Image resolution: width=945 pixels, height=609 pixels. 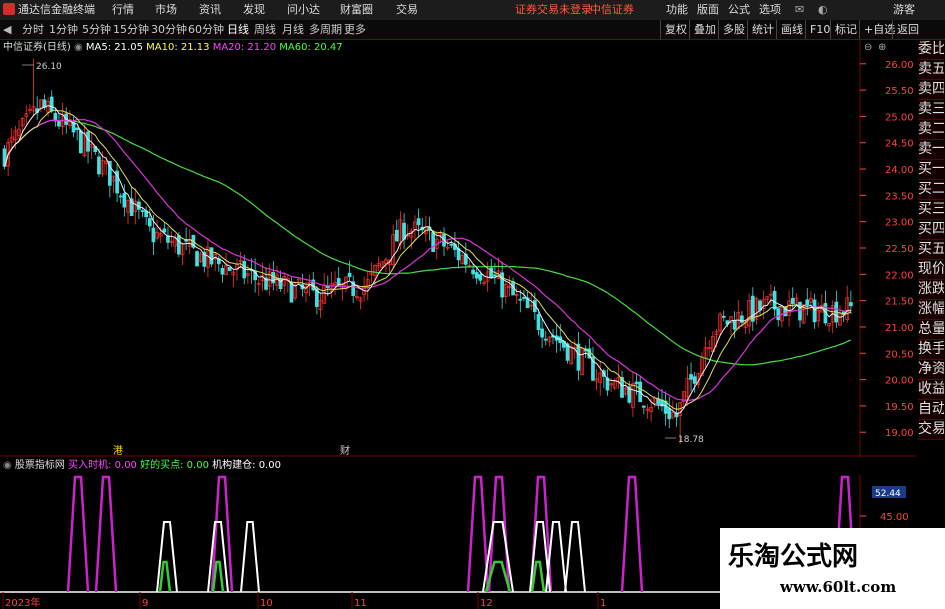 I want to click on period-tab-daily: 日线, so click(x=238, y=29).